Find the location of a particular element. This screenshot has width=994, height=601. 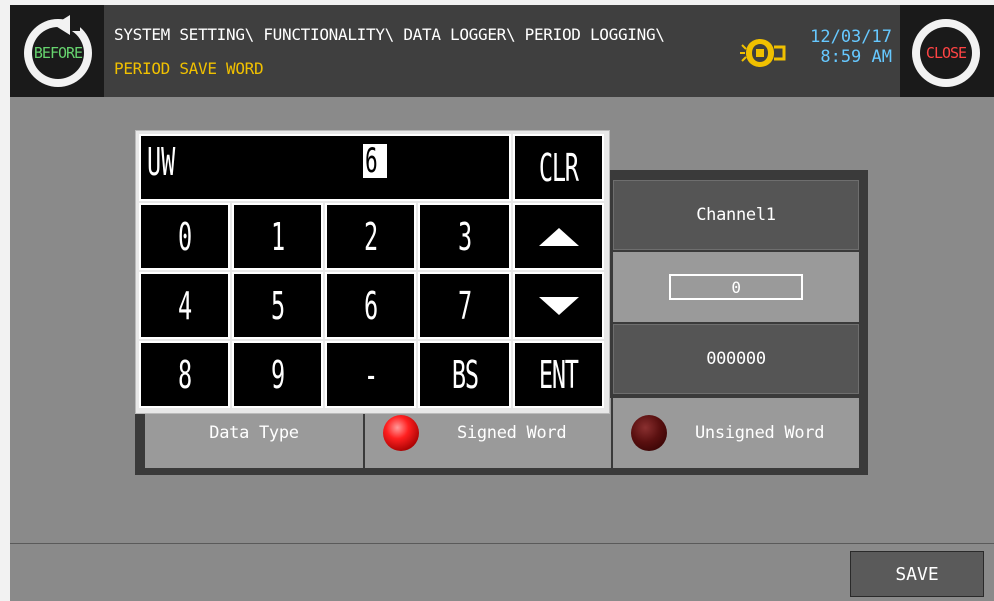

arrow-up-icon is located at coordinates (558, 236).